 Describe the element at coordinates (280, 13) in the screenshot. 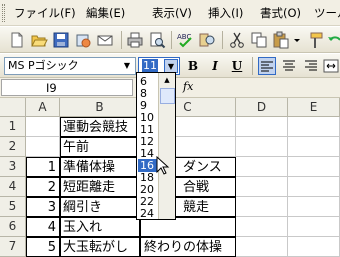

I see `menu-format: 書式(O)` at that location.